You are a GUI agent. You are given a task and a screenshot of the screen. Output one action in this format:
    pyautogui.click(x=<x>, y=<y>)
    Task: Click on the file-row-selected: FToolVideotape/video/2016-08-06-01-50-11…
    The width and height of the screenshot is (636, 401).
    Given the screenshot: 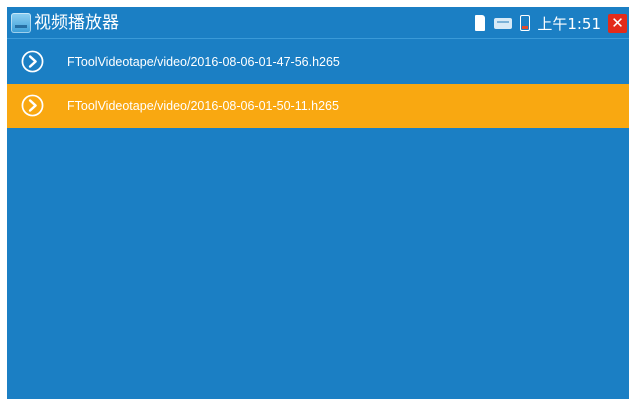 What is the action you would take?
    pyautogui.click(x=318, y=106)
    